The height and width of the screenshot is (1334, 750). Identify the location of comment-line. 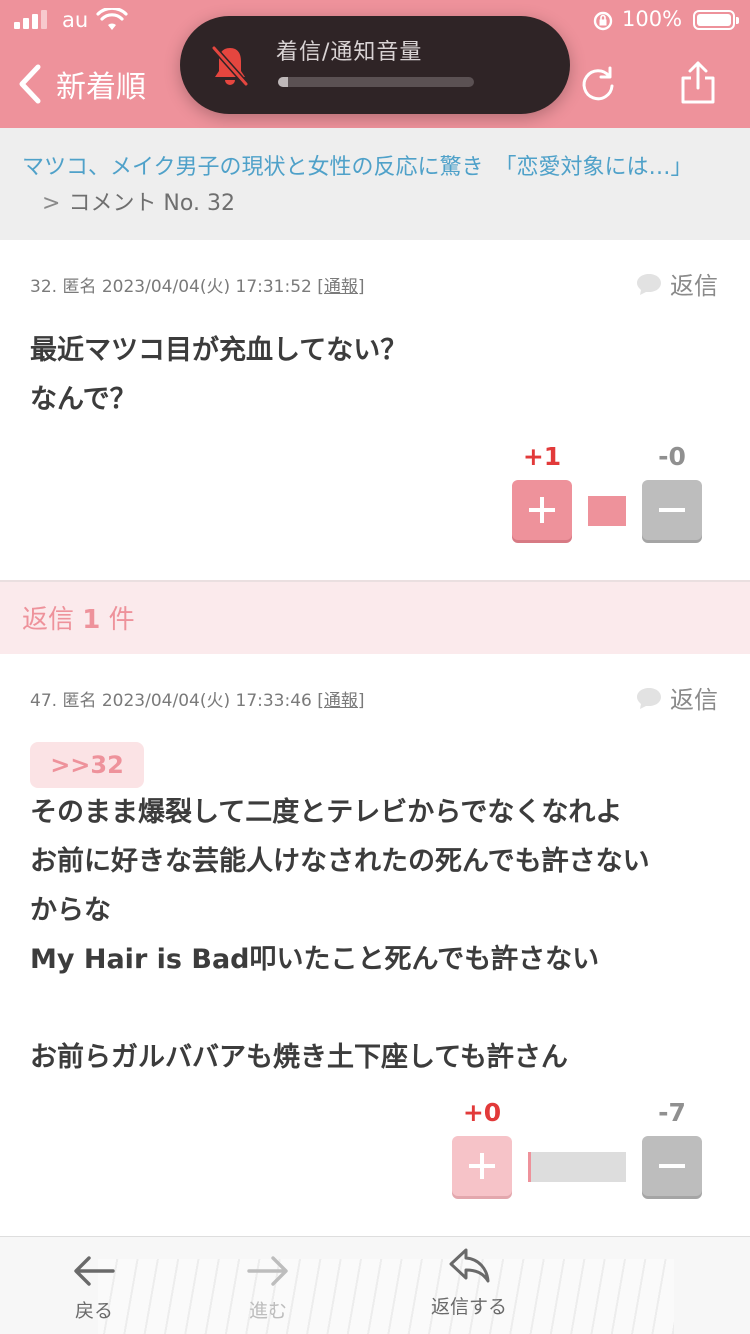
(380, 1008).